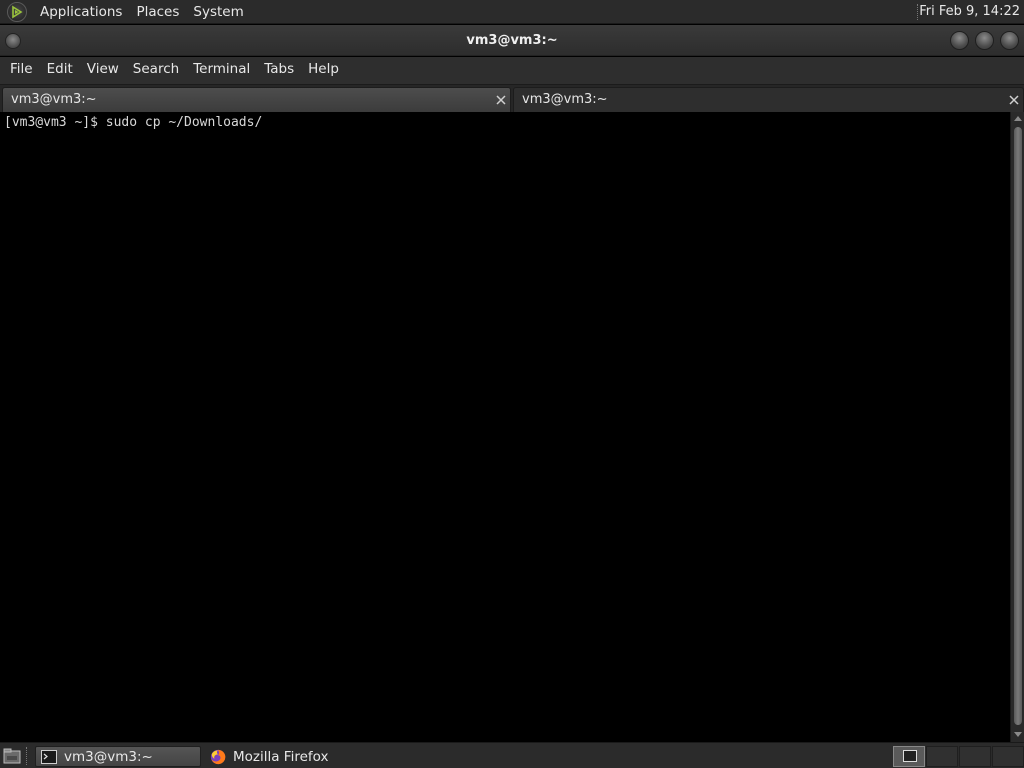 Image resolution: width=1024 pixels, height=768 pixels. Describe the element at coordinates (1009, 40) in the screenshot. I see `close-window-button` at that location.